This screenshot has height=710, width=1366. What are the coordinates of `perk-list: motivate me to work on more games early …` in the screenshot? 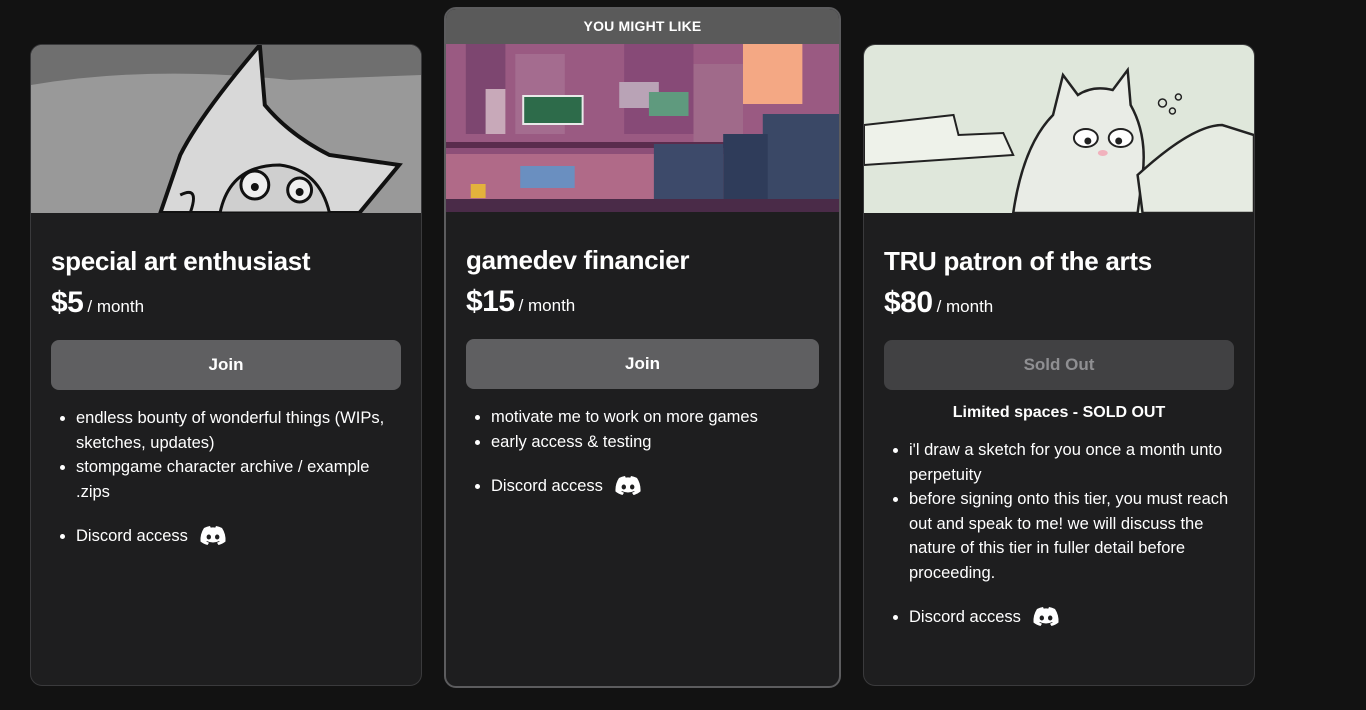 It's located at (642, 429).